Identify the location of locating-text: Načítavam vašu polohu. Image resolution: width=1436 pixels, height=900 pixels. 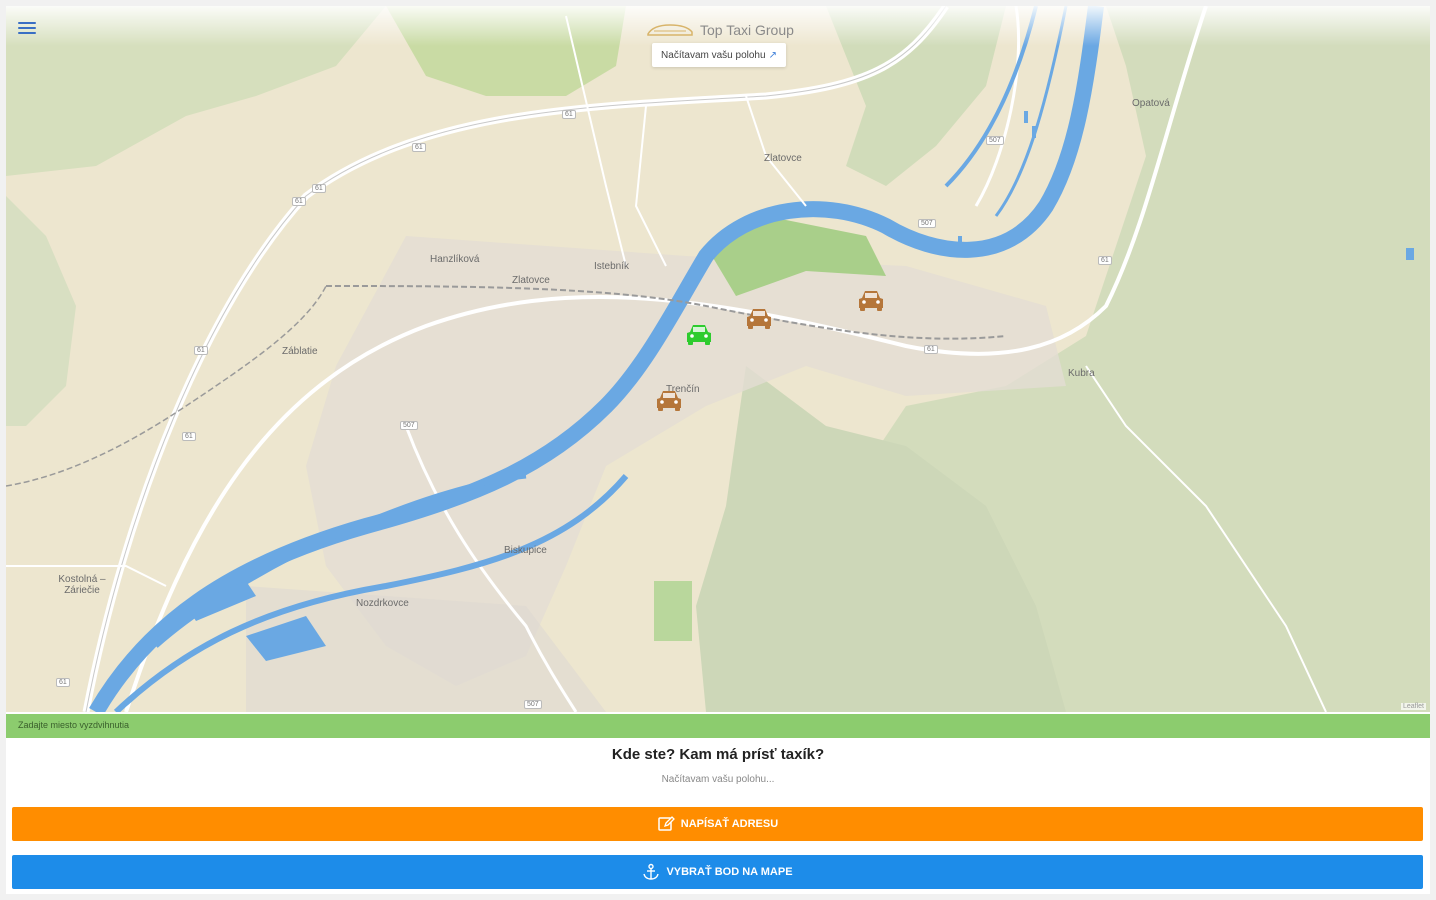
(713, 55).